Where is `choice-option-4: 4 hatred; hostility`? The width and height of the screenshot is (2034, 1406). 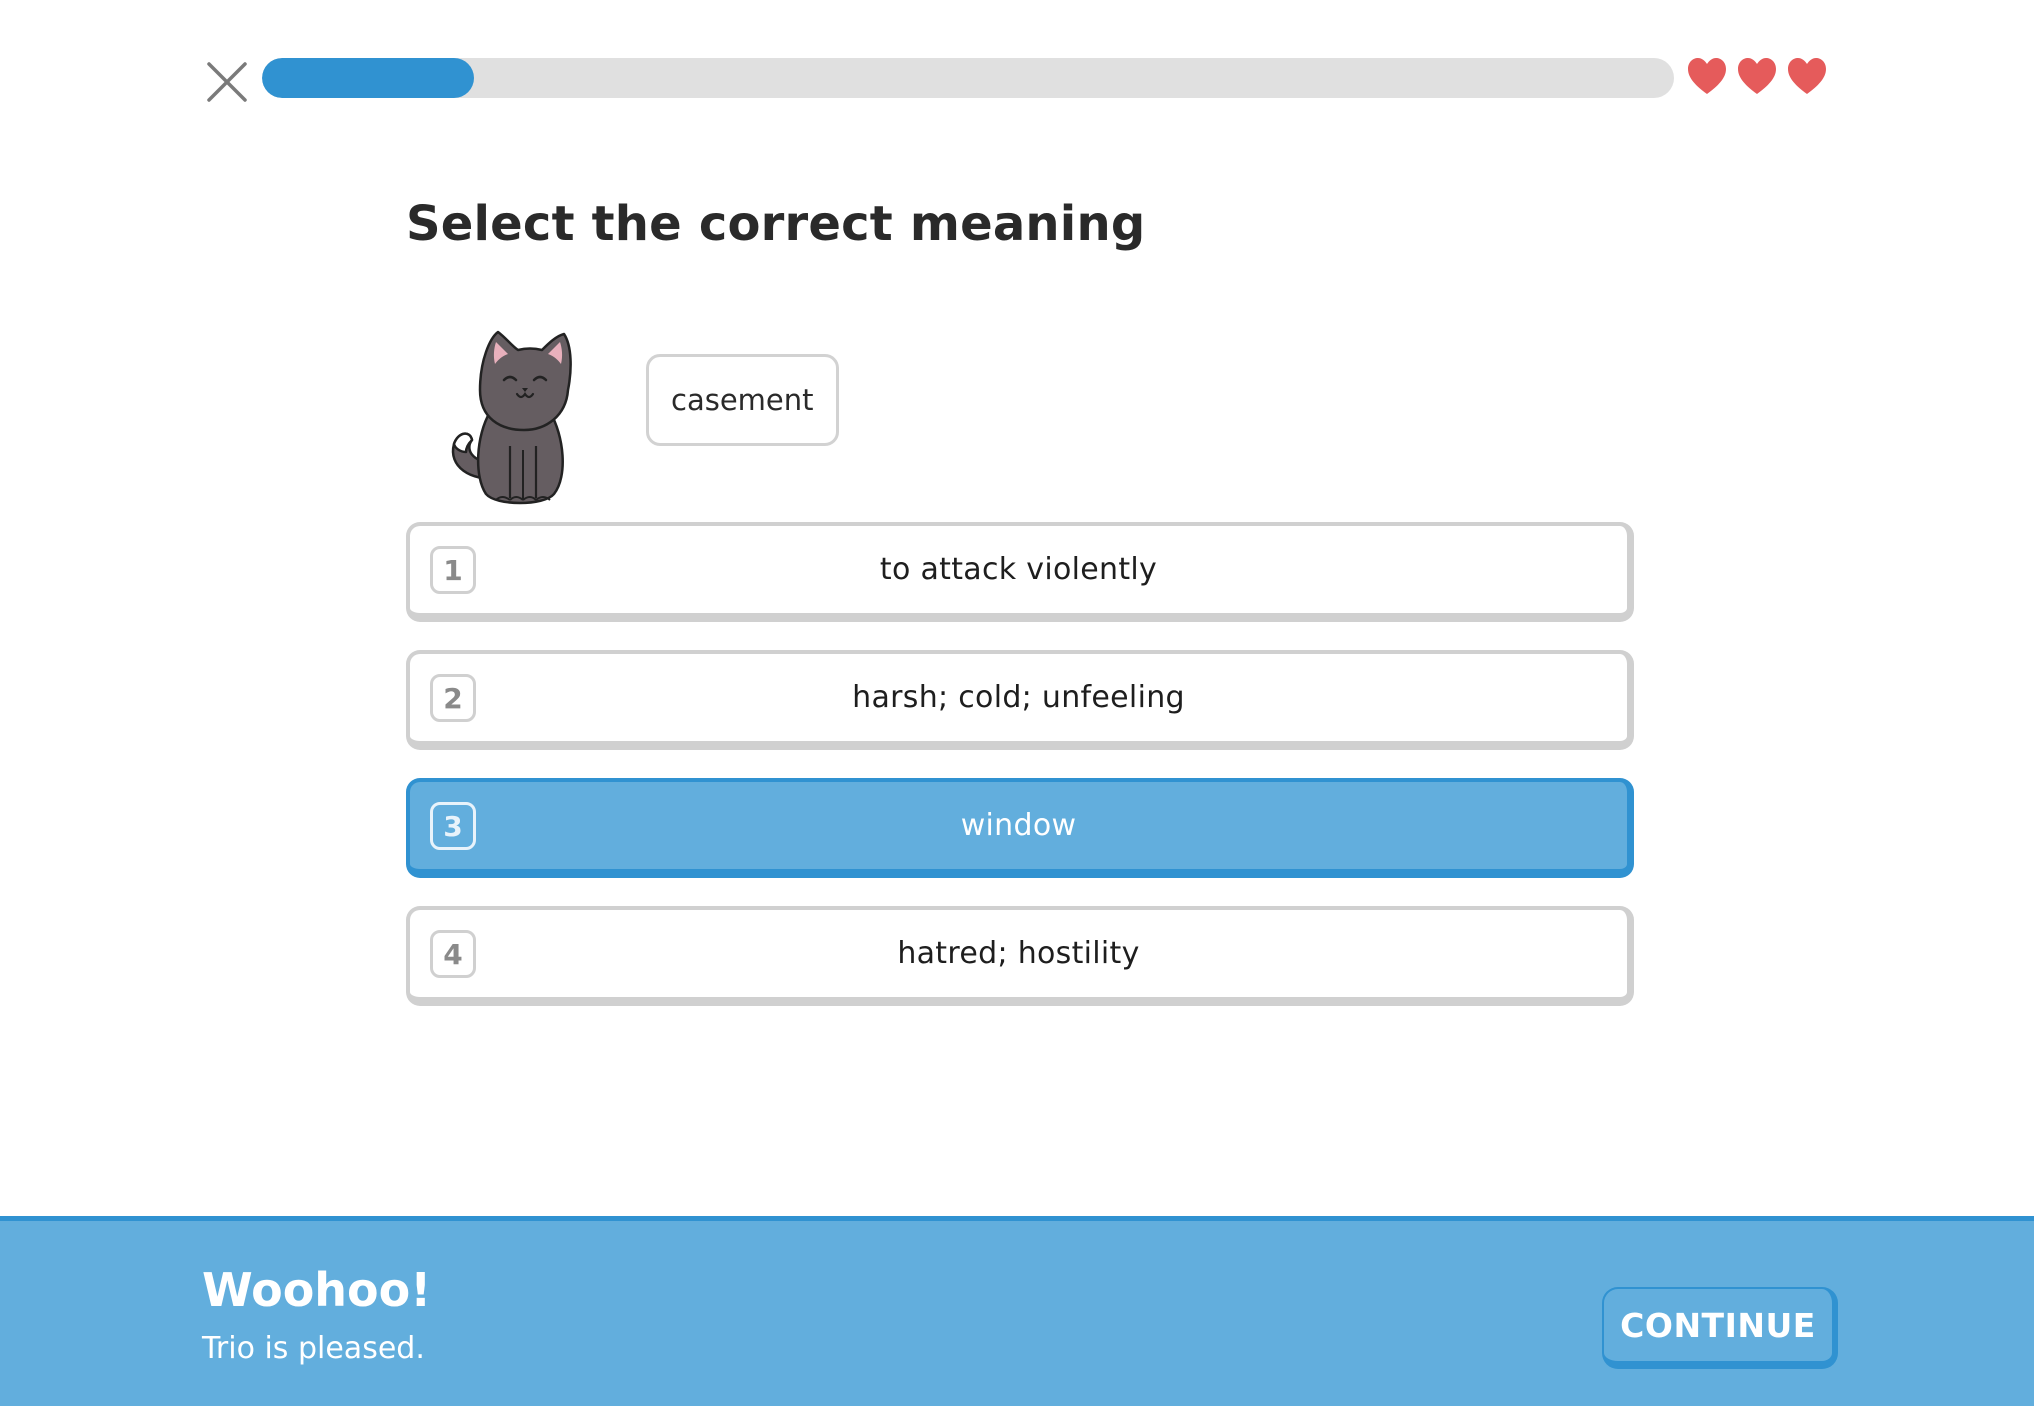 choice-option-4: 4 hatred; hostility is located at coordinates (1020, 956).